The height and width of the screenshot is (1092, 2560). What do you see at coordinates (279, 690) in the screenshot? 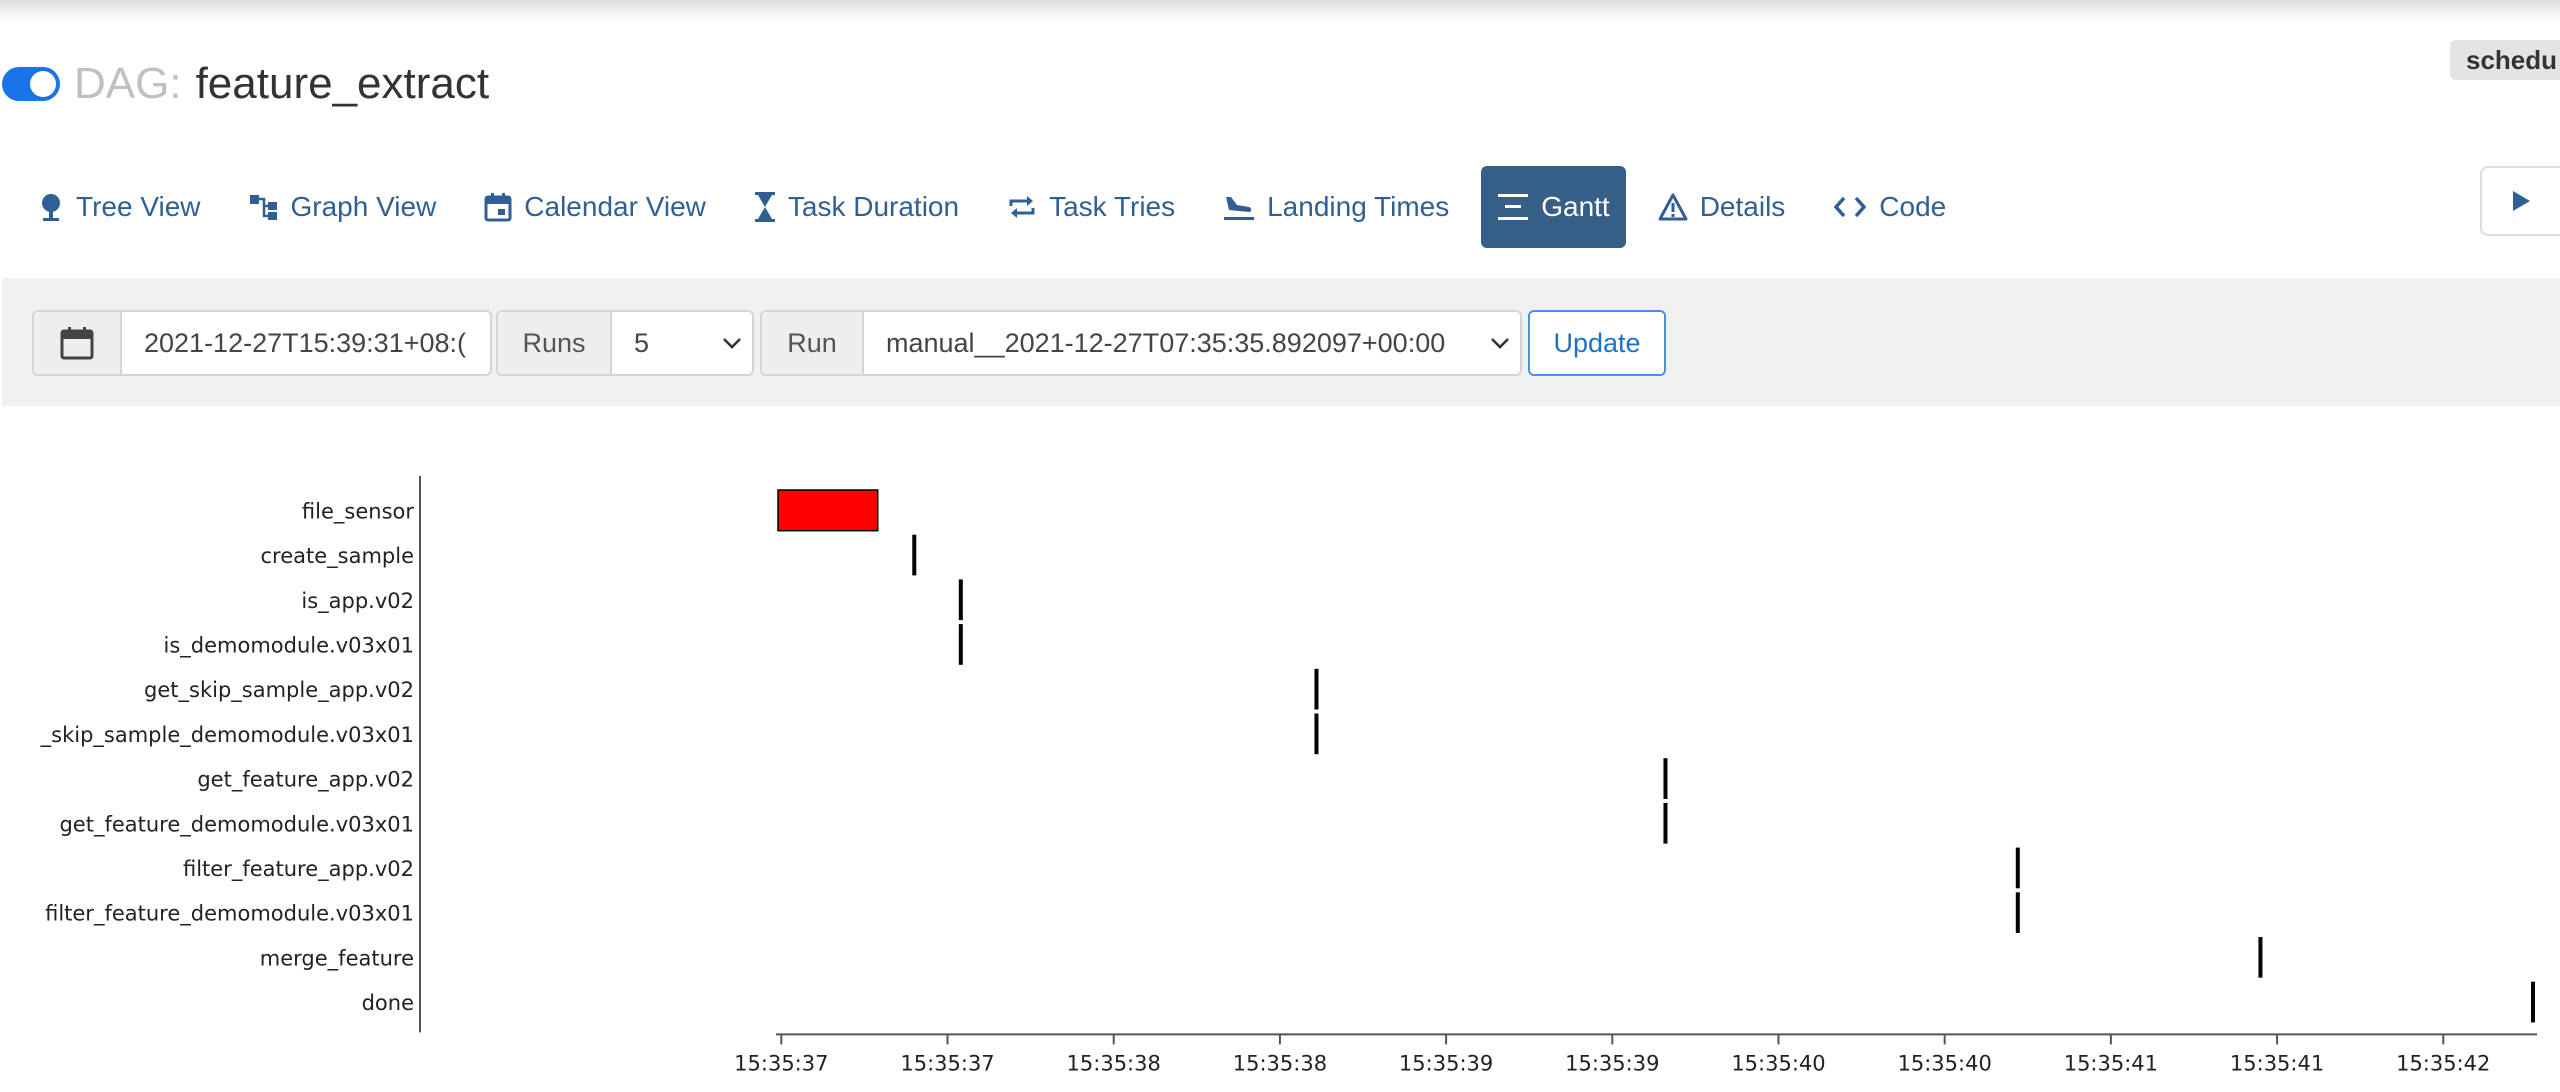
I see `task-label: get_skip_sample_app.v02` at bounding box center [279, 690].